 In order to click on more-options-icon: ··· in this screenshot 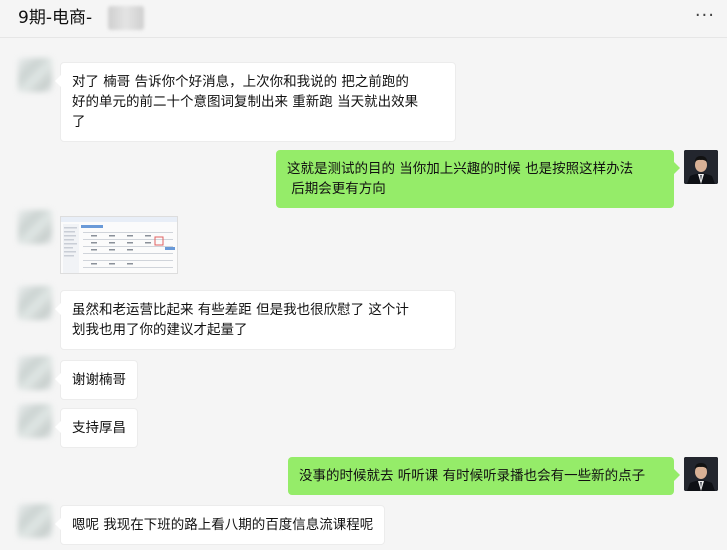, I will do `click(705, 16)`.